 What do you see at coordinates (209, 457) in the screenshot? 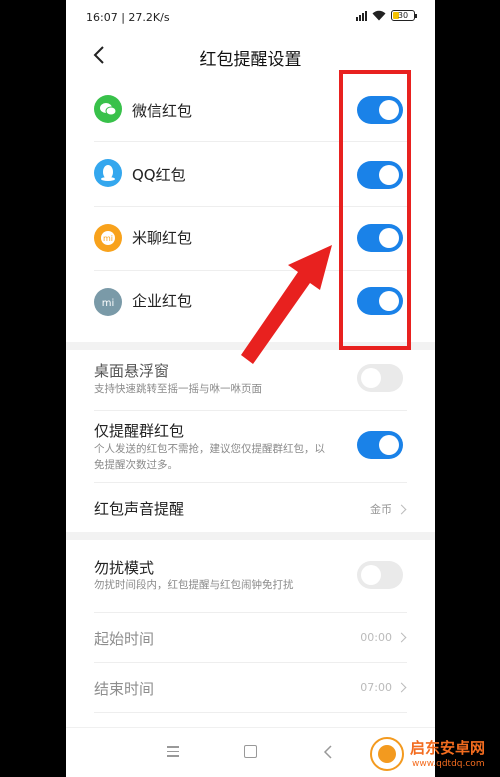
I see `group-only-subtitle: 个人发送的红包不需抢，建议您仅提醒群红包，以免提醒次数过多。` at bounding box center [209, 457].